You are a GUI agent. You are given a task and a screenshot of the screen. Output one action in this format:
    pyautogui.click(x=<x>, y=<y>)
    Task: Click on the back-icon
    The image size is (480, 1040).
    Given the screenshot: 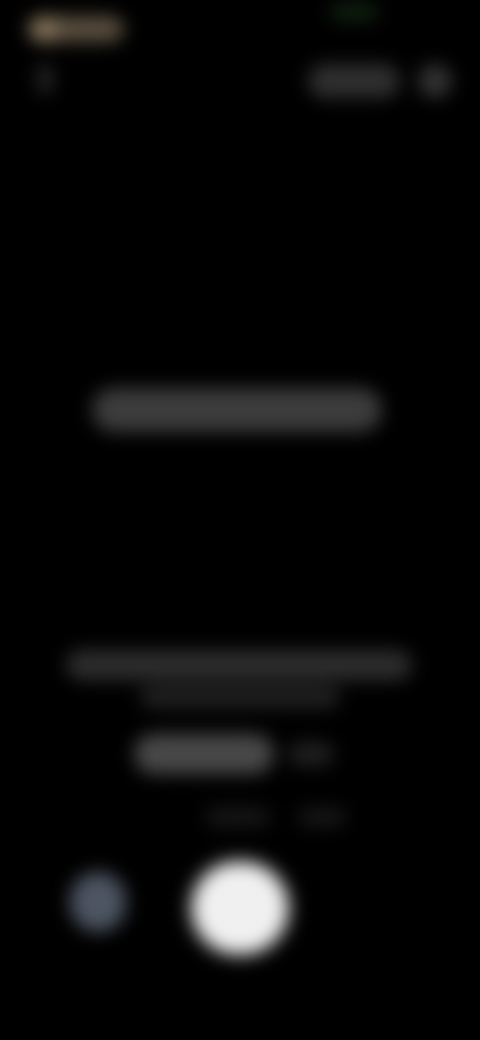 What is the action you would take?
    pyautogui.click(x=45, y=79)
    